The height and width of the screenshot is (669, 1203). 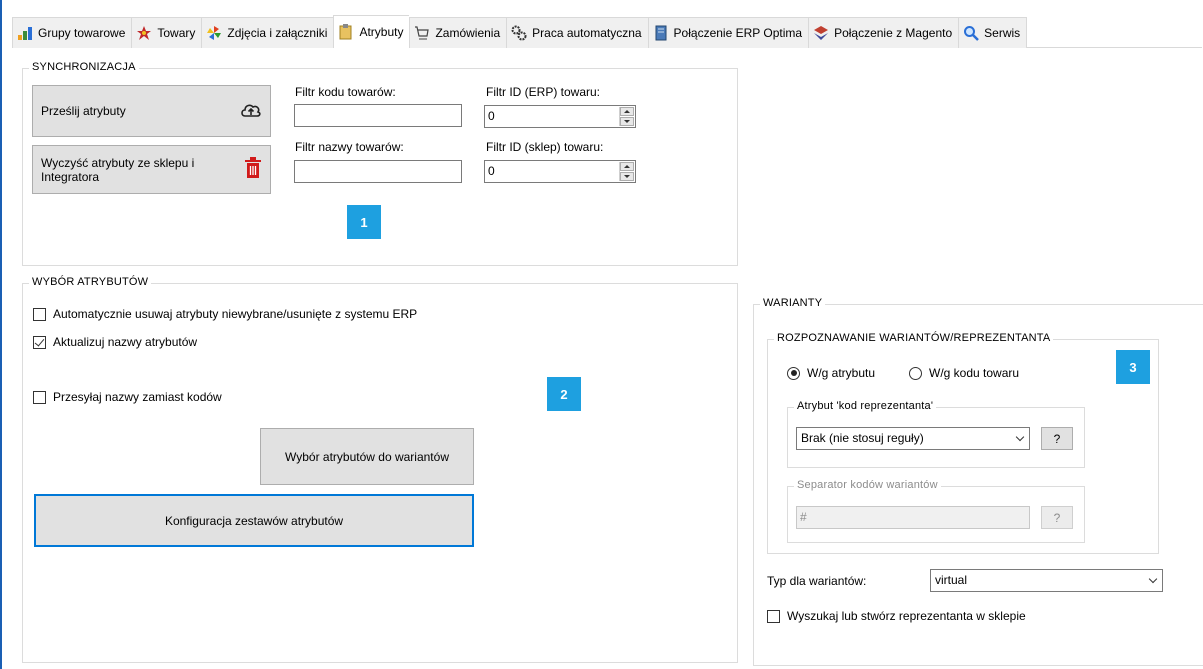 What do you see at coordinates (1046, 580) in the screenshot?
I see `variant-type-select: virtual` at bounding box center [1046, 580].